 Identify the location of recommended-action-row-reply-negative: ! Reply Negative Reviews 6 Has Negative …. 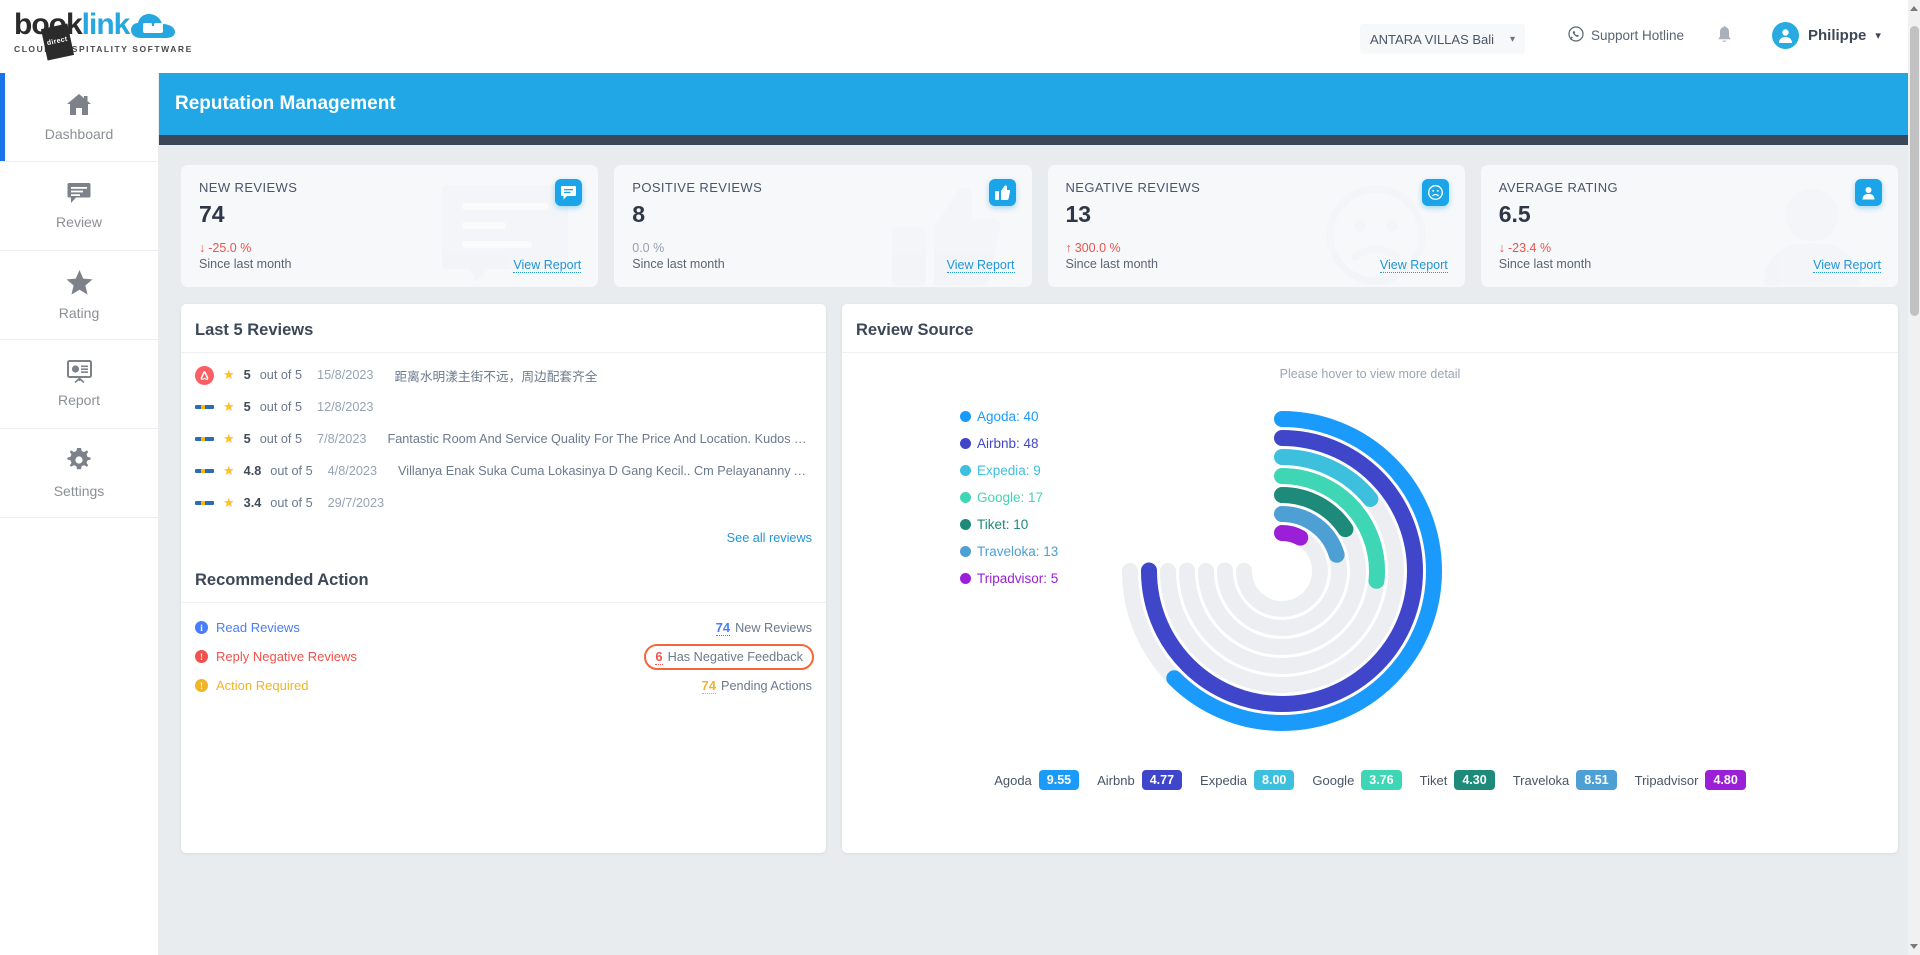
(504, 656).